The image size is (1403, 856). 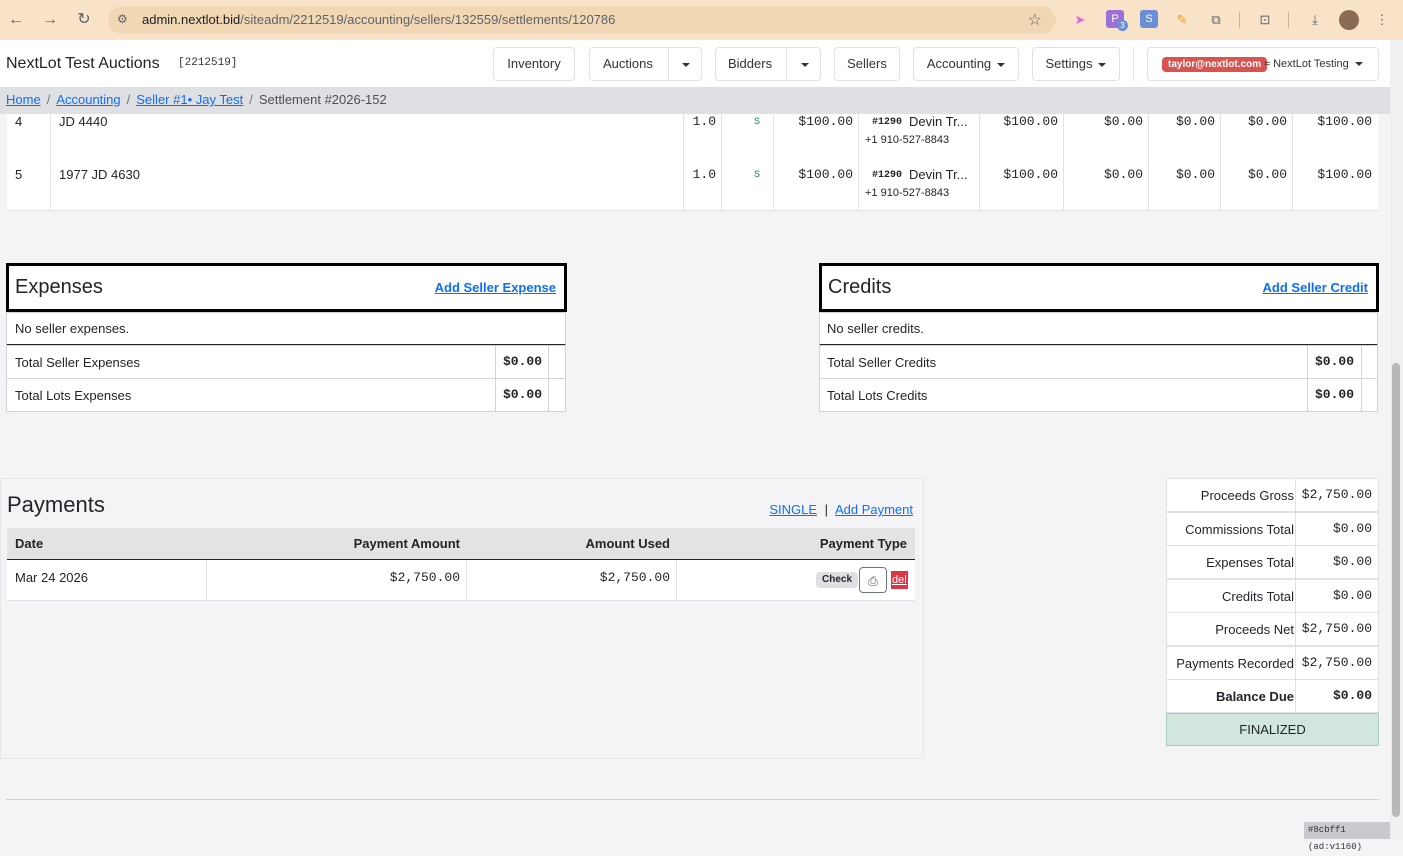 I want to click on expenses-title: Expenses, so click(x=59, y=287).